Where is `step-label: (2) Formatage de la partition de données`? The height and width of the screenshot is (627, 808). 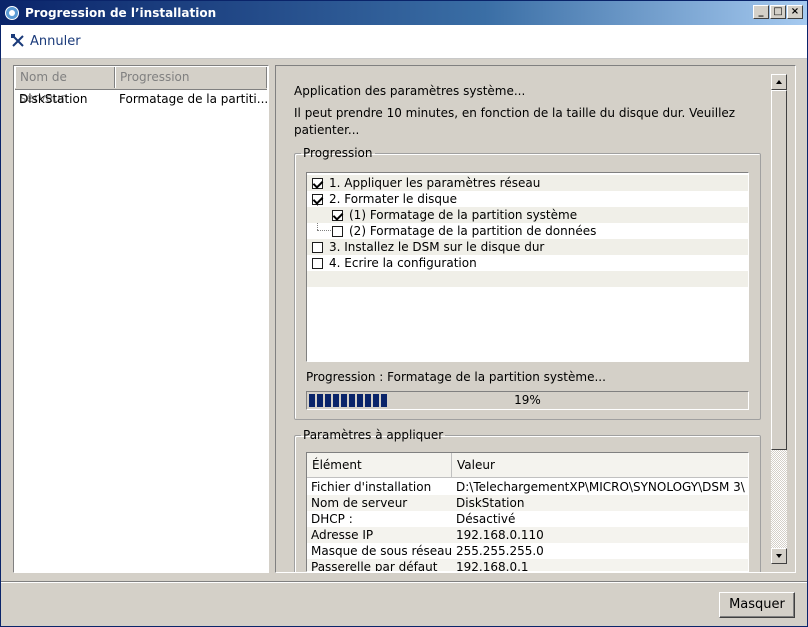 step-label: (2) Formatage de la partition de données is located at coordinates (473, 231).